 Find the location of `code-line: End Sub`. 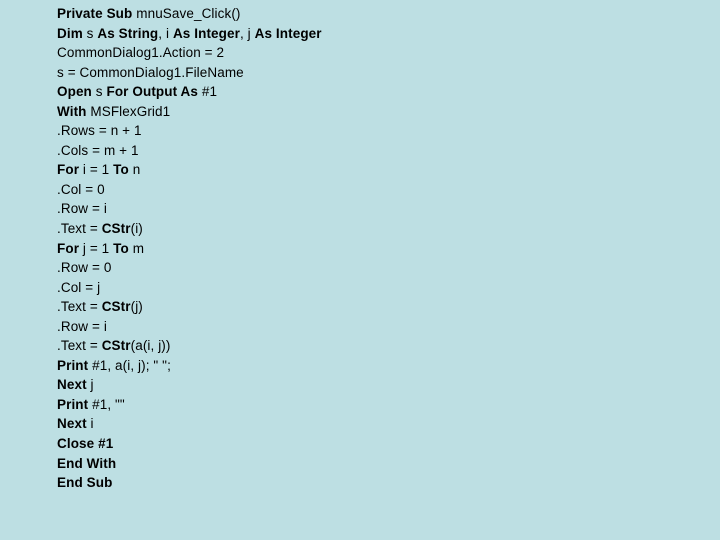

code-line: End Sub is located at coordinates (377, 483).